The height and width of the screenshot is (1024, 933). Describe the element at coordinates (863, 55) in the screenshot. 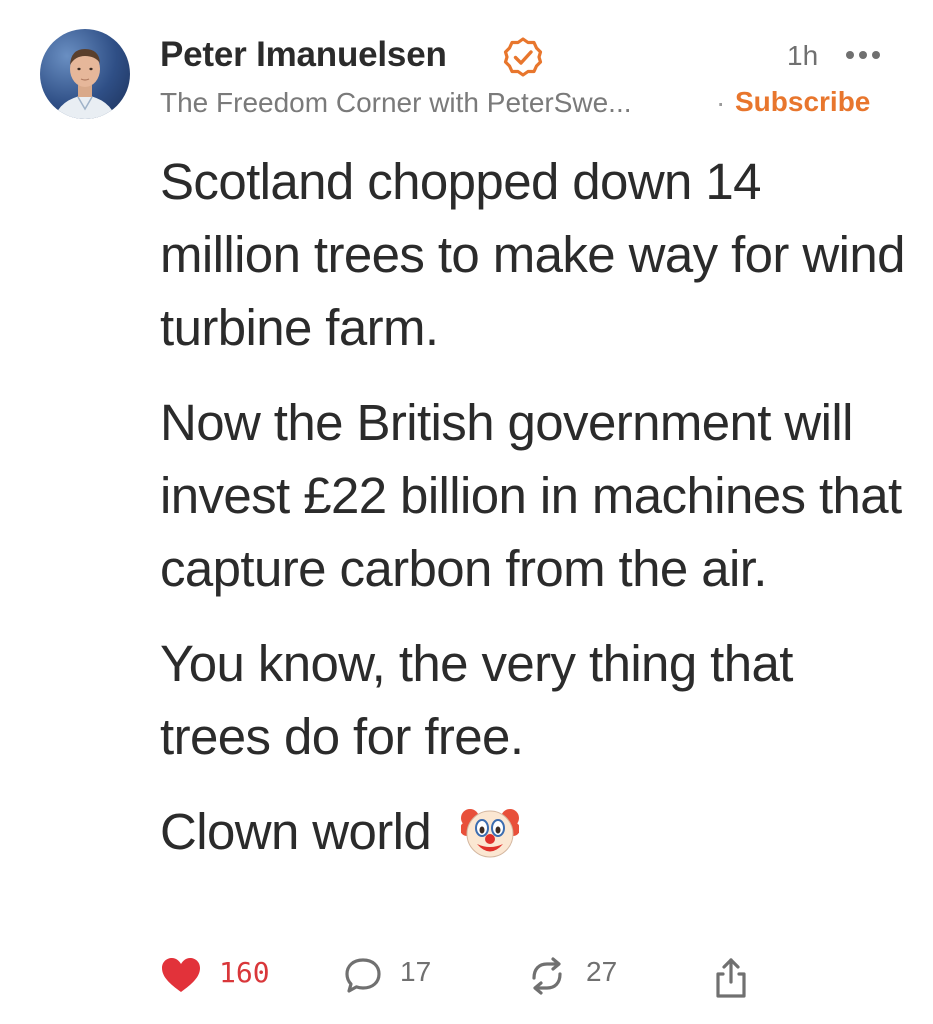

I see `more-icon` at that location.